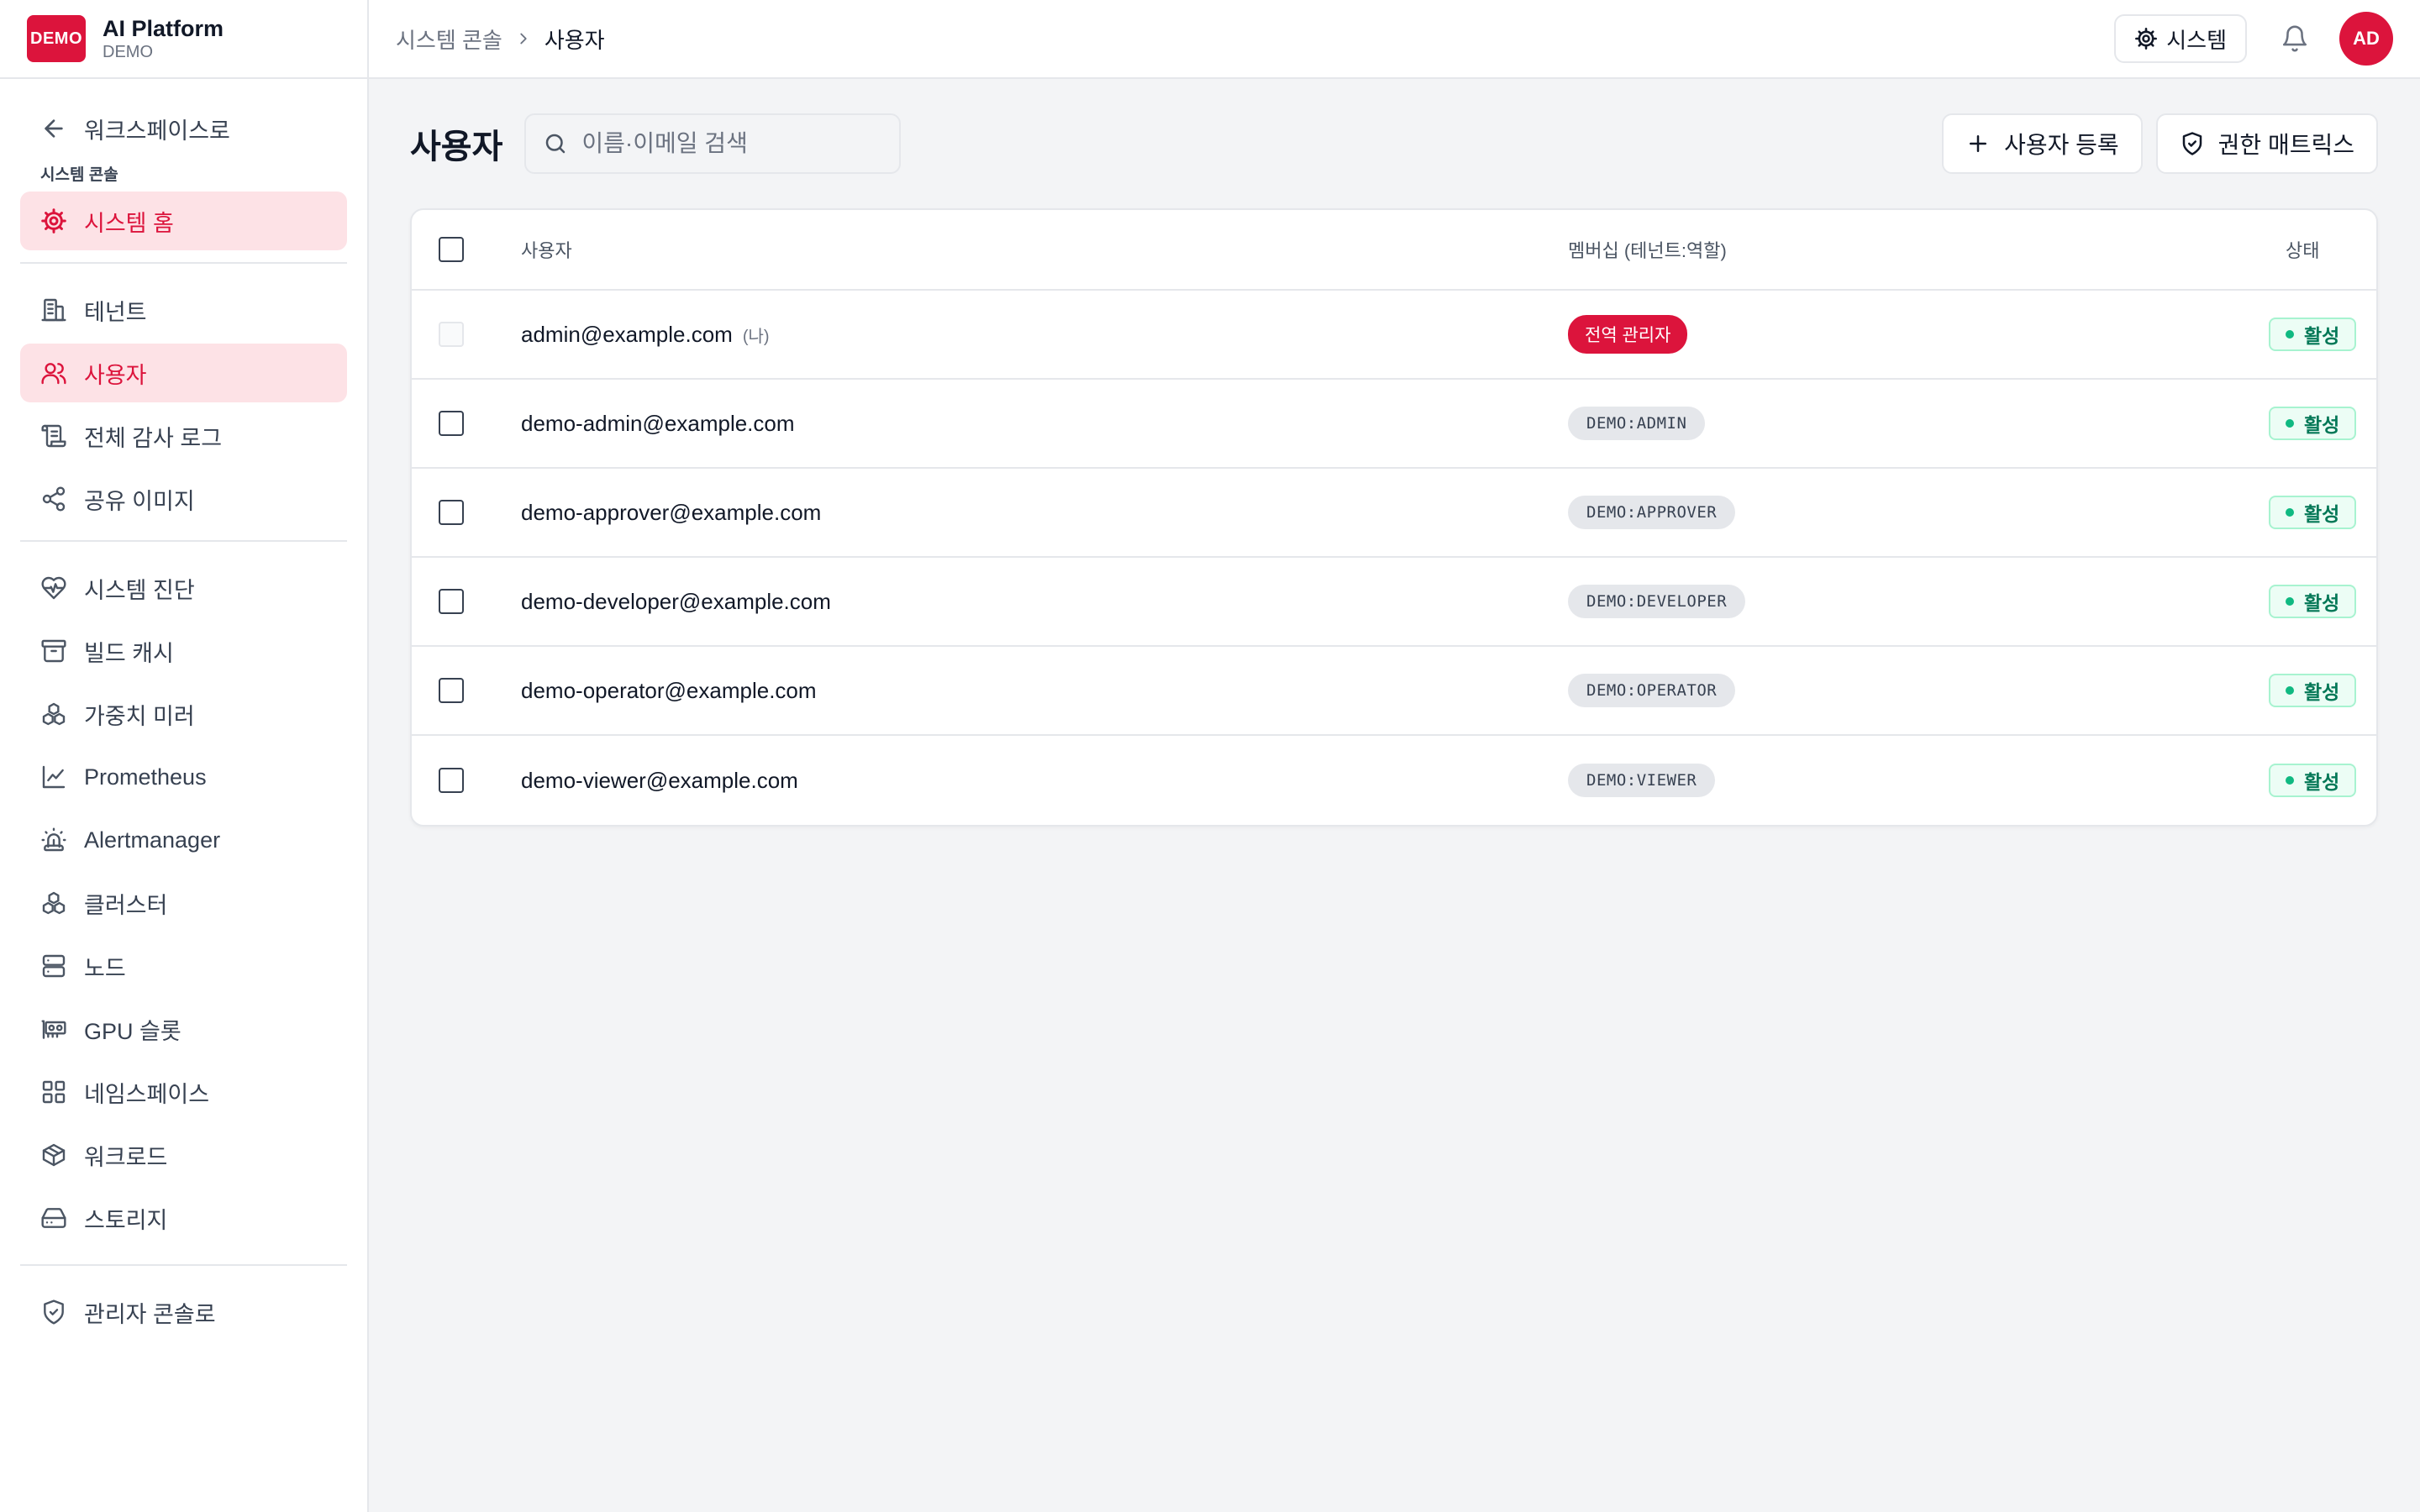 The image size is (2420, 1512). Describe the element at coordinates (183, 221) in the screenshot. I see `sidebar-item-system-home: 시스템 홈` at that location.